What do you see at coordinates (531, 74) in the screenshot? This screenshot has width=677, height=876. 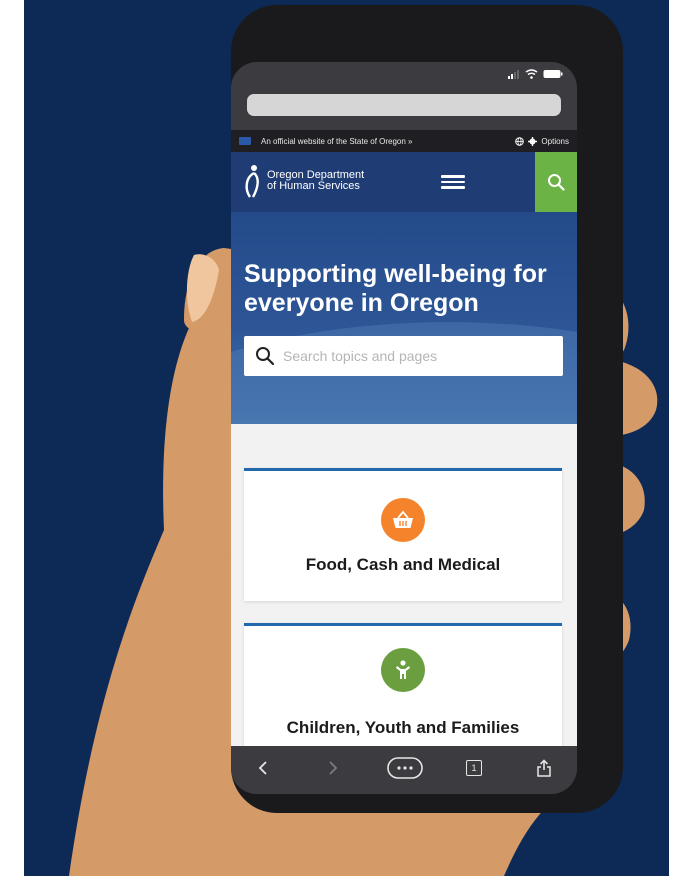 I see `wifi-icon` at bounding box center [531, 74].